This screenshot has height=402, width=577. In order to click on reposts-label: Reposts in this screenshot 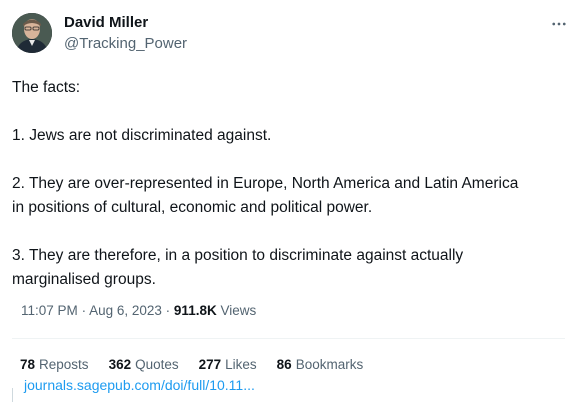, I will do `click(64, 364)`.